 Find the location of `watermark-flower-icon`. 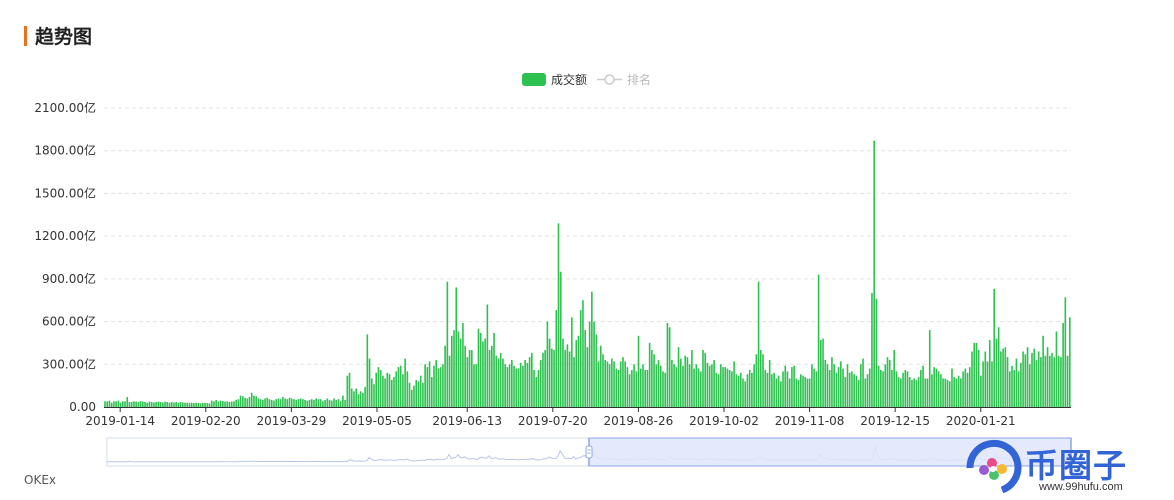

watermark-flower-icon is located at coordinates (994, 466).